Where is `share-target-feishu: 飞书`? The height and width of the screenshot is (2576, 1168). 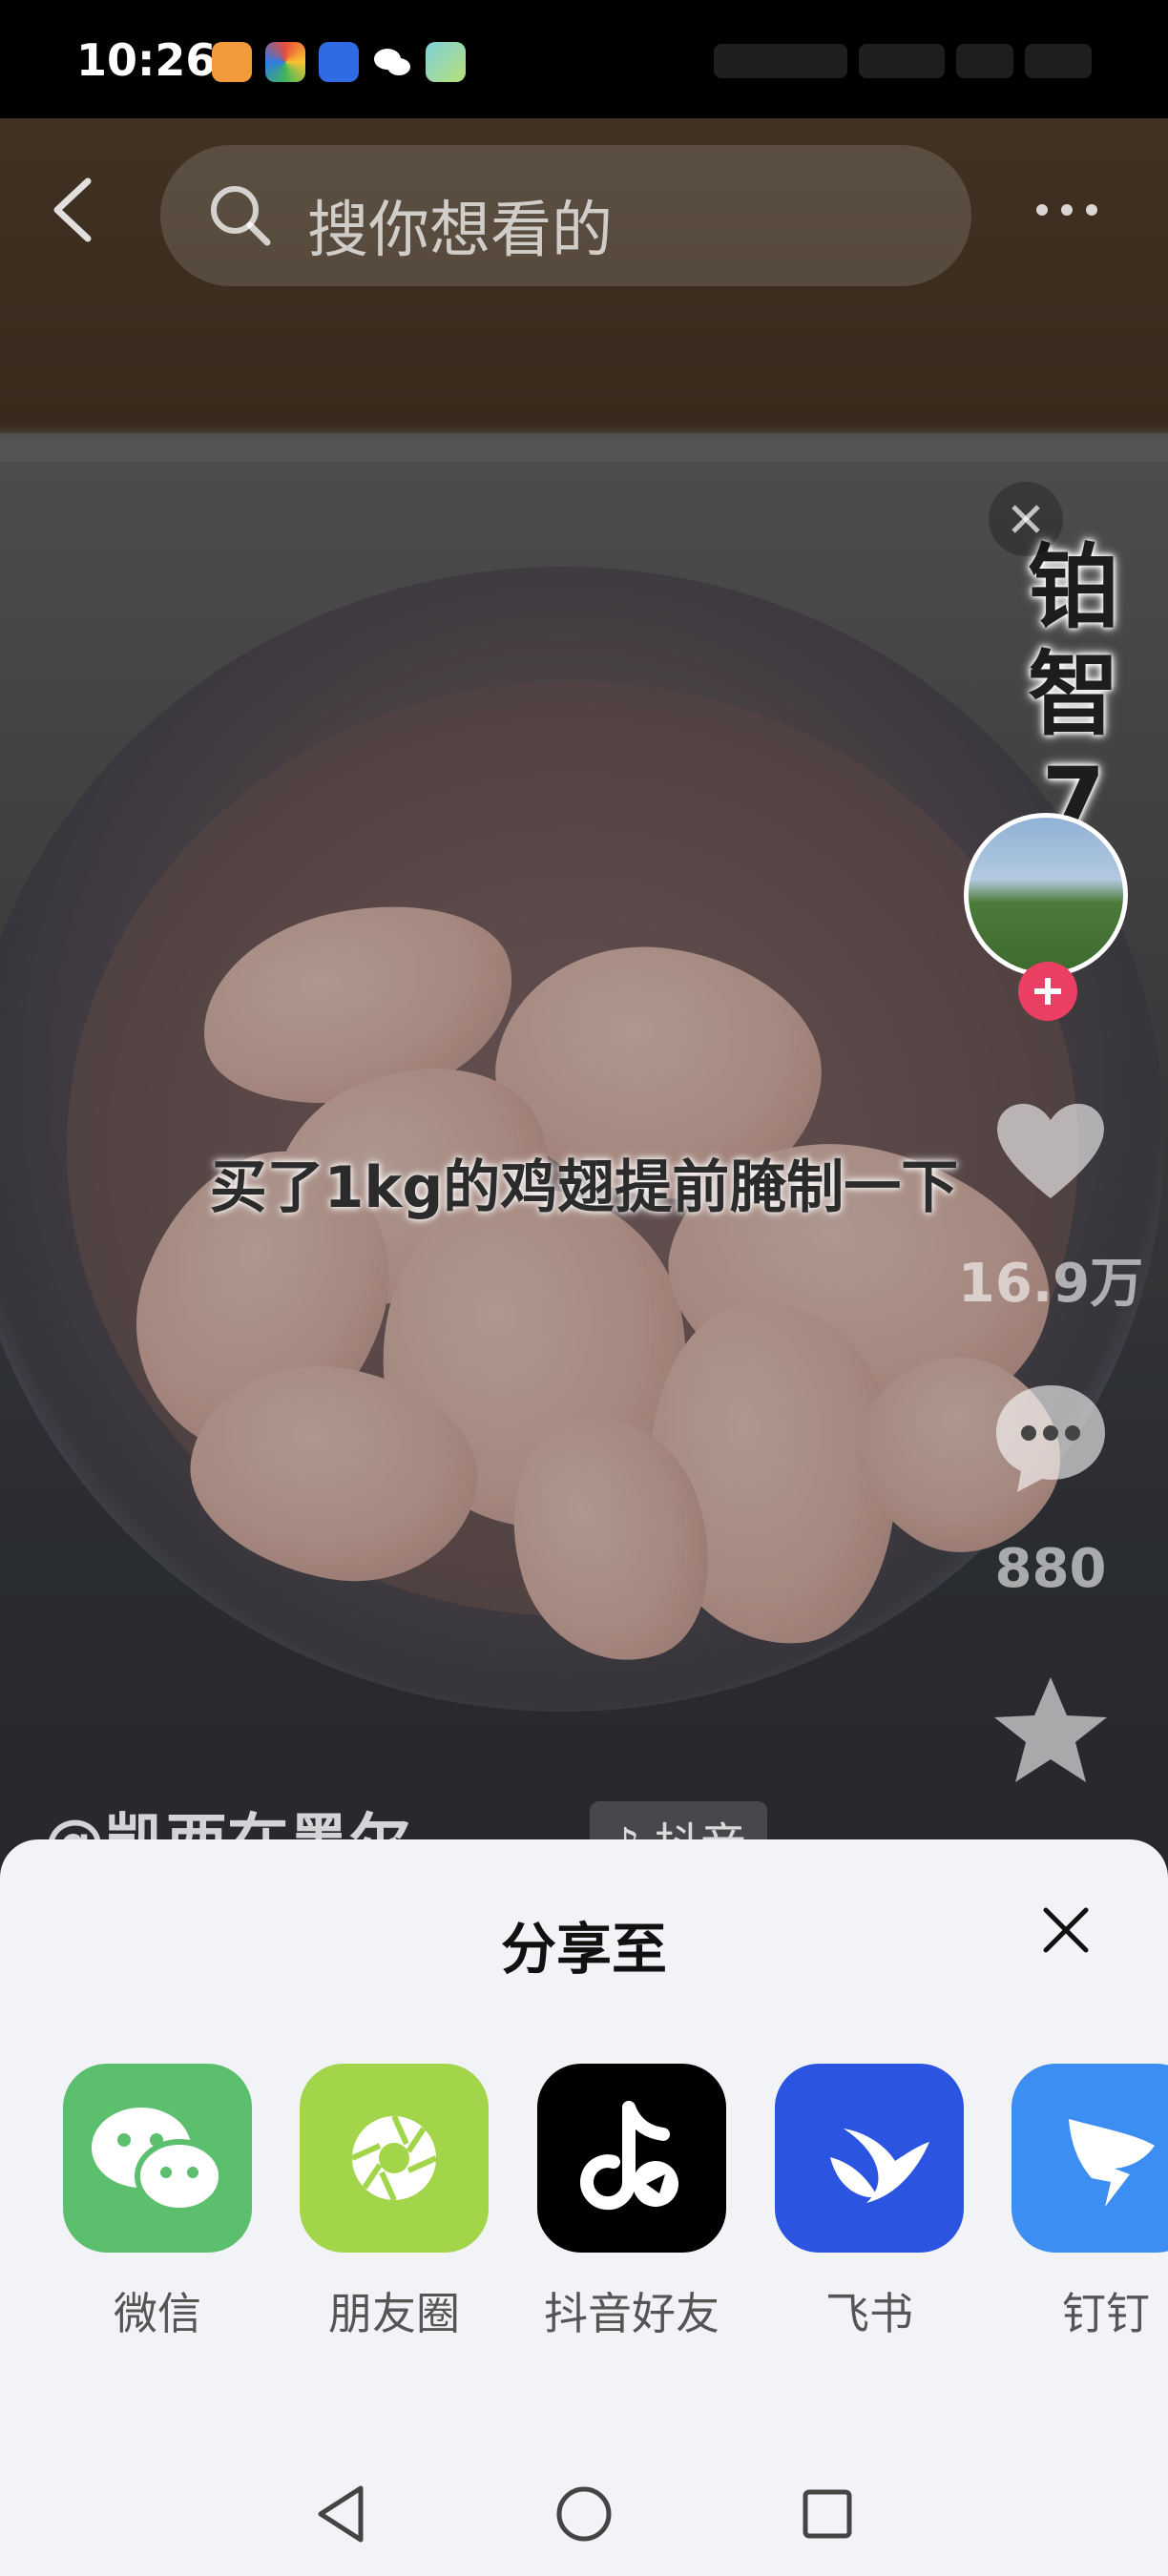 share-target-feishu: 飞书 is located at coordinates (869, 2203).